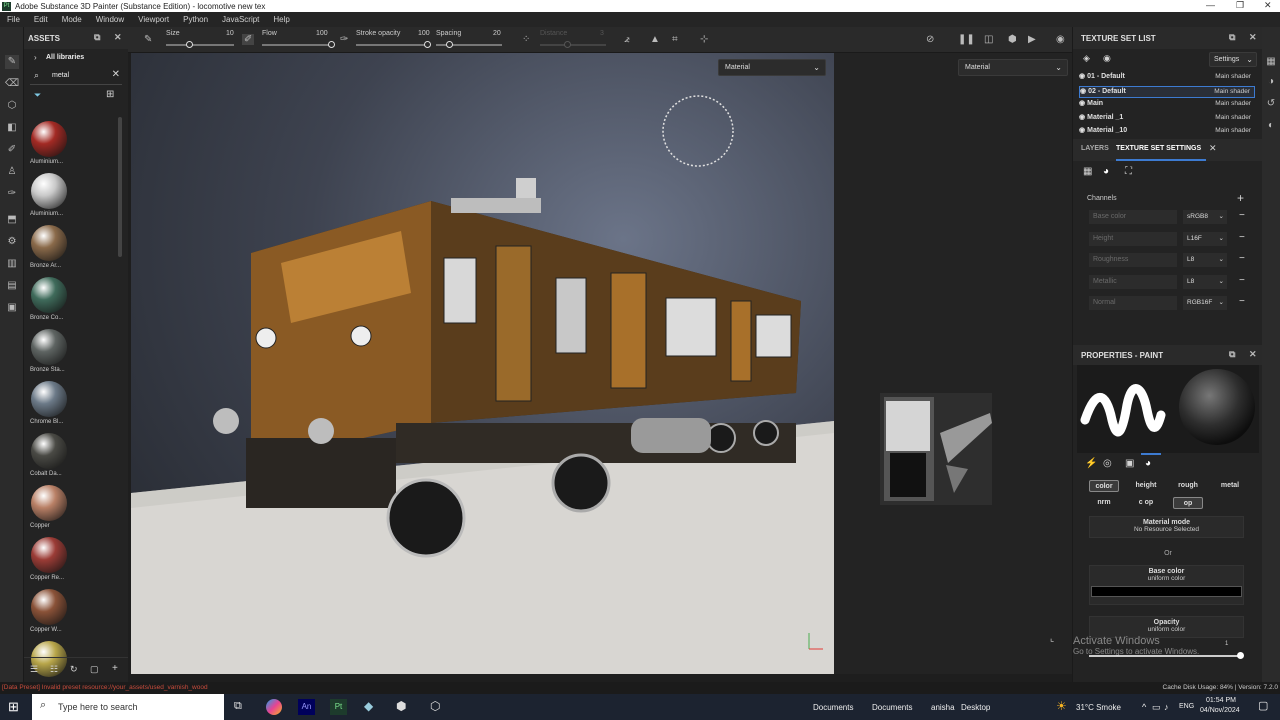 This screenshot has height=720, width=1280. Describe the element at coordinates (13, 707) in the screenshot. I see `windows-start-icon: ⊞` at that location.